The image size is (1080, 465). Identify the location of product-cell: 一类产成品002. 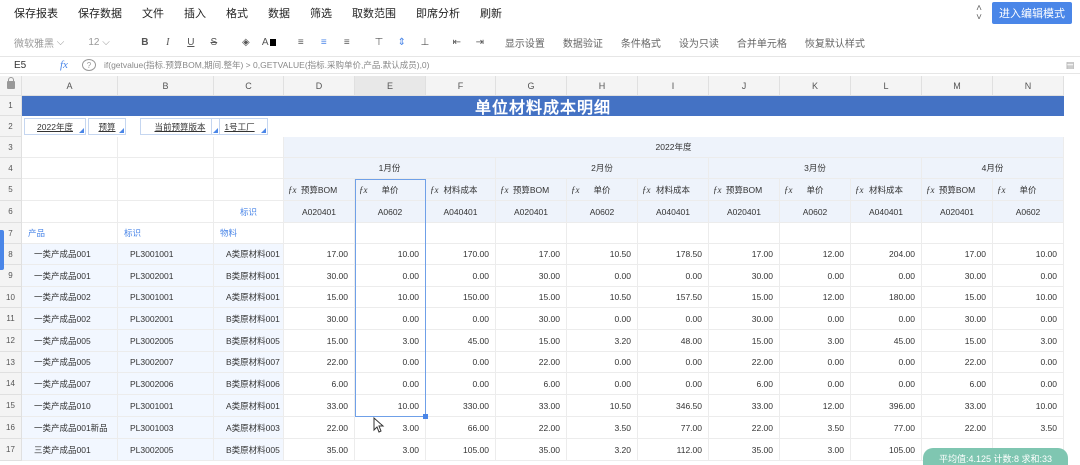
(70, 319).